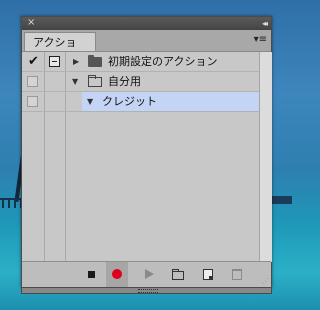  I want to click on record-icon, so click(117, 274).